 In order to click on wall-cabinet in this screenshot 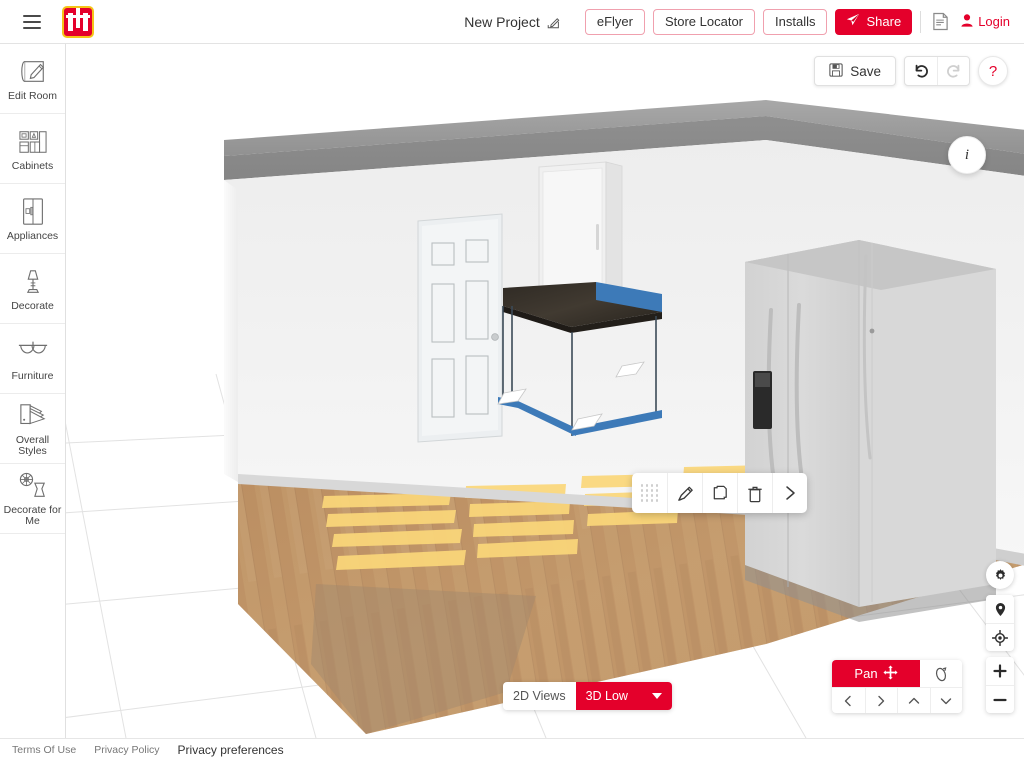, I will do `click(580, 228)`.